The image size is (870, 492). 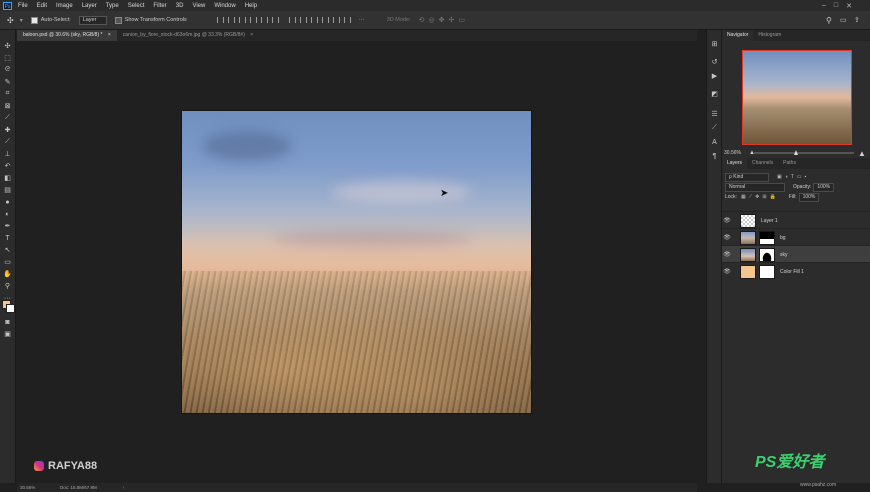 What do you see at coordinates (7, 190) in the screenshot?
I see `gradient-tool-icon: ▤` at bounding box center [7, 190].